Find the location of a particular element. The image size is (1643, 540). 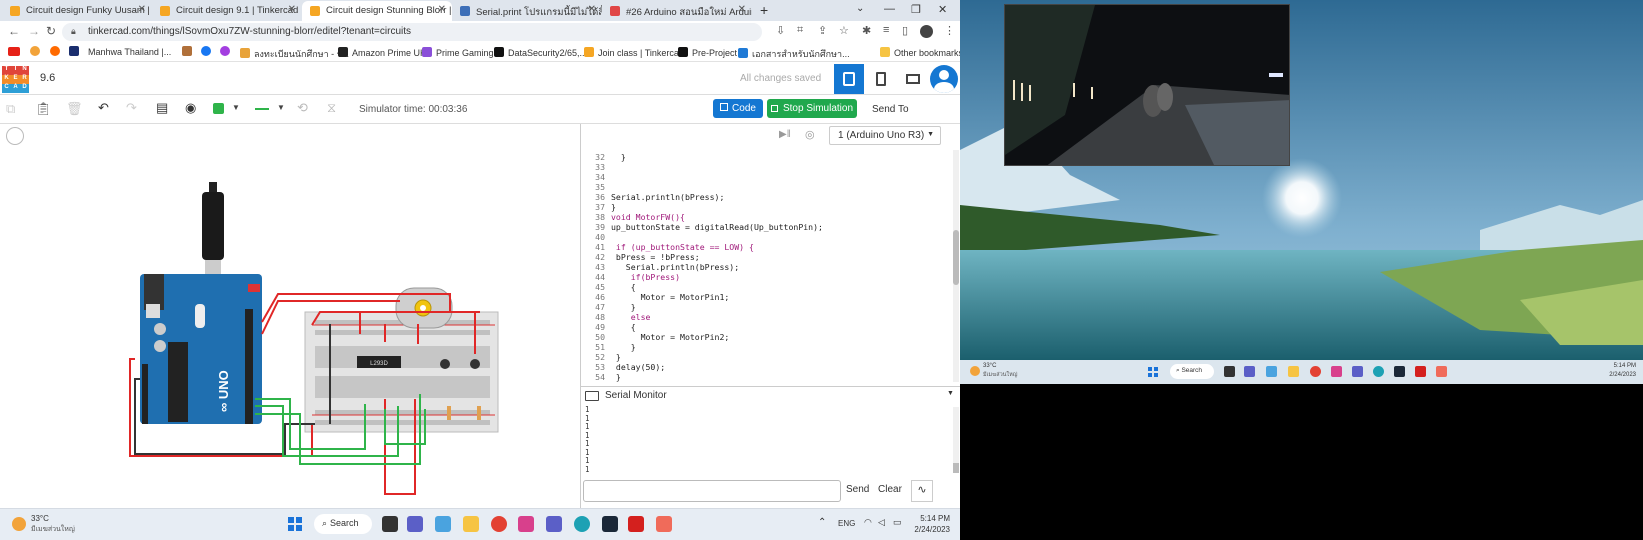

code-line: 49 { is located at coordinates (764, 327).